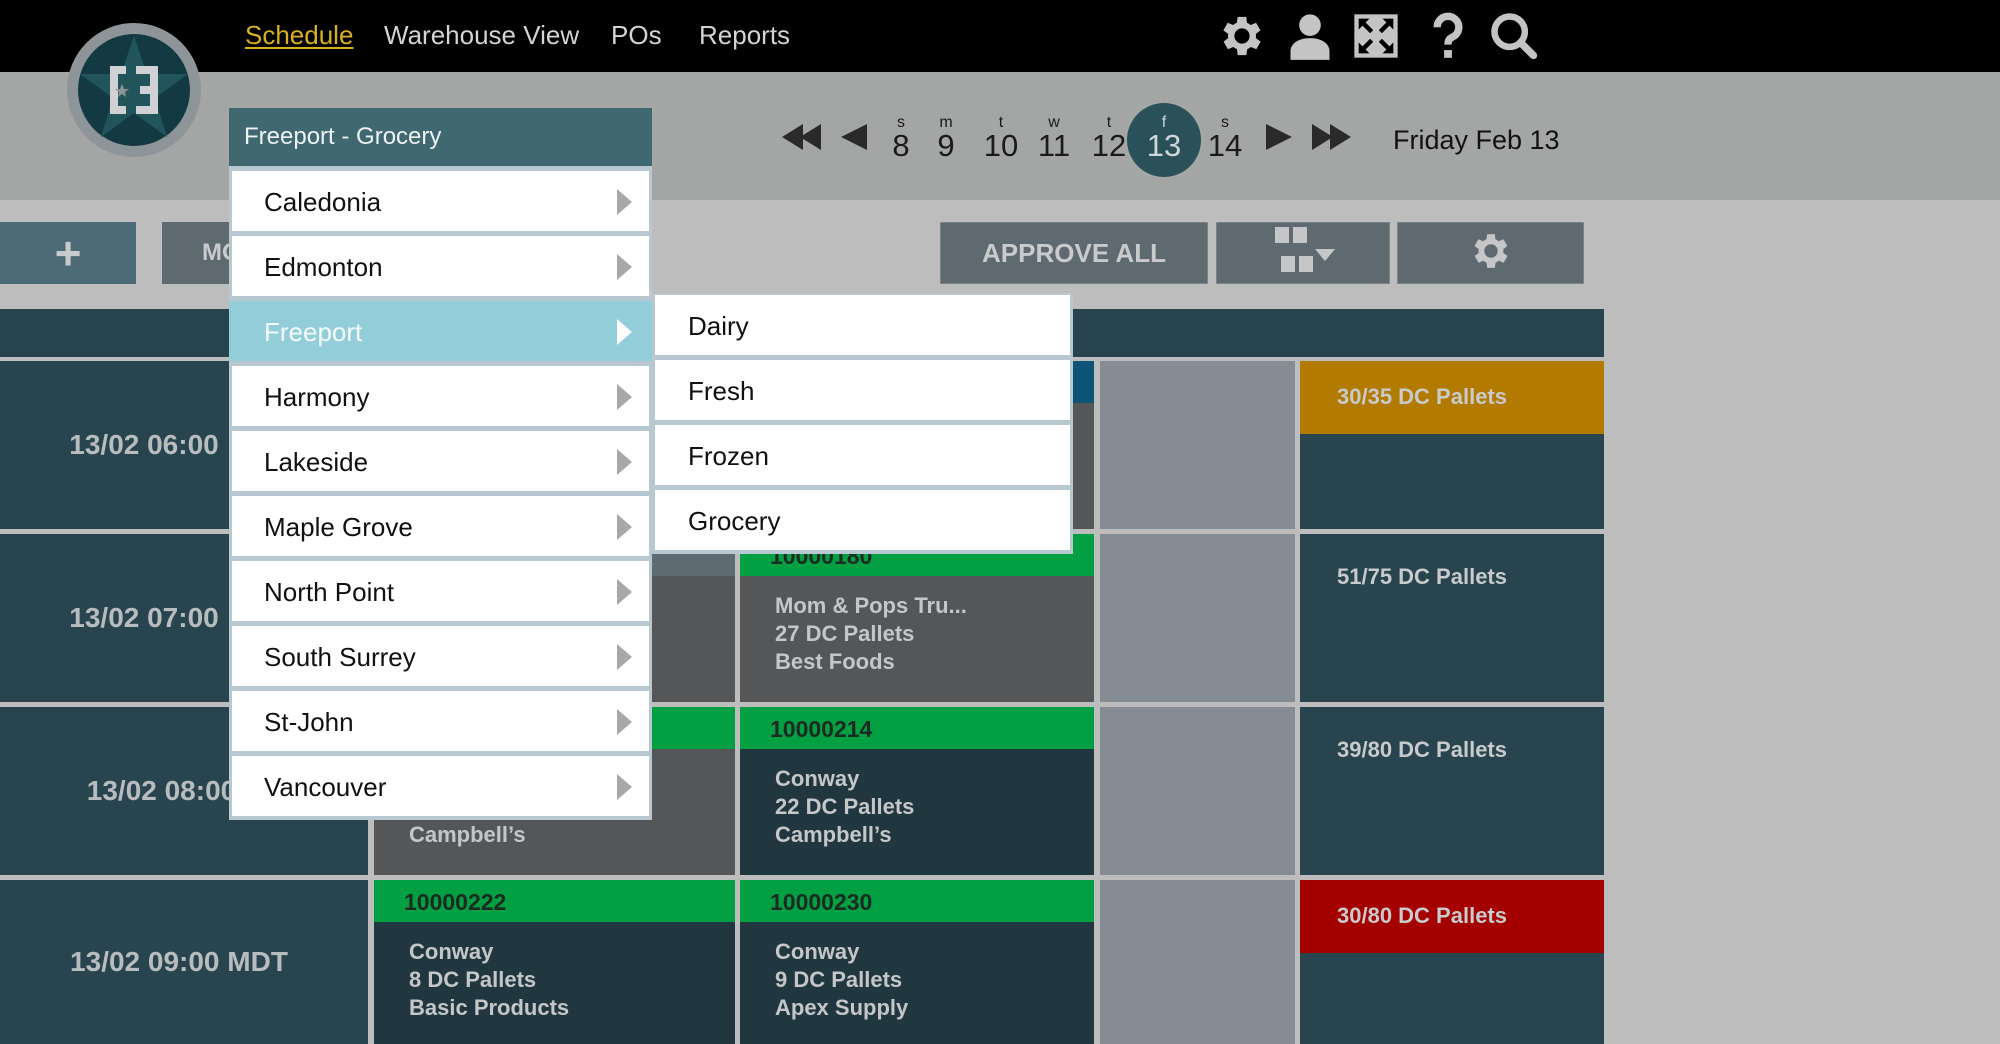 This screenshot has width=2000, height=1044. Describe the element at coordinates (901, 138) in the screenshot. I see `day-8: s8` at that location.